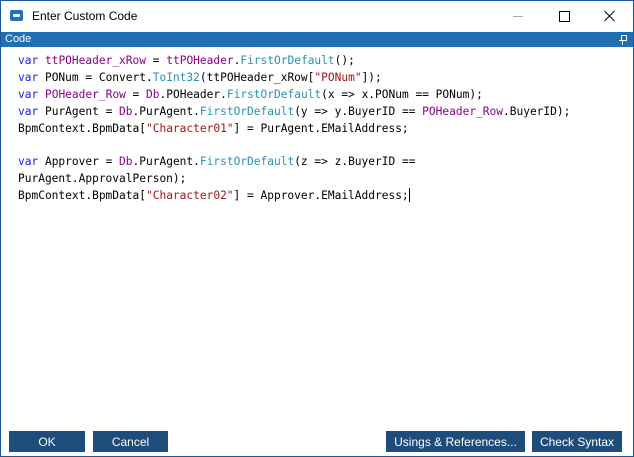 The image size is (634, 457). I want to click on window-title: Enter Custom Code, so click(85, 16).